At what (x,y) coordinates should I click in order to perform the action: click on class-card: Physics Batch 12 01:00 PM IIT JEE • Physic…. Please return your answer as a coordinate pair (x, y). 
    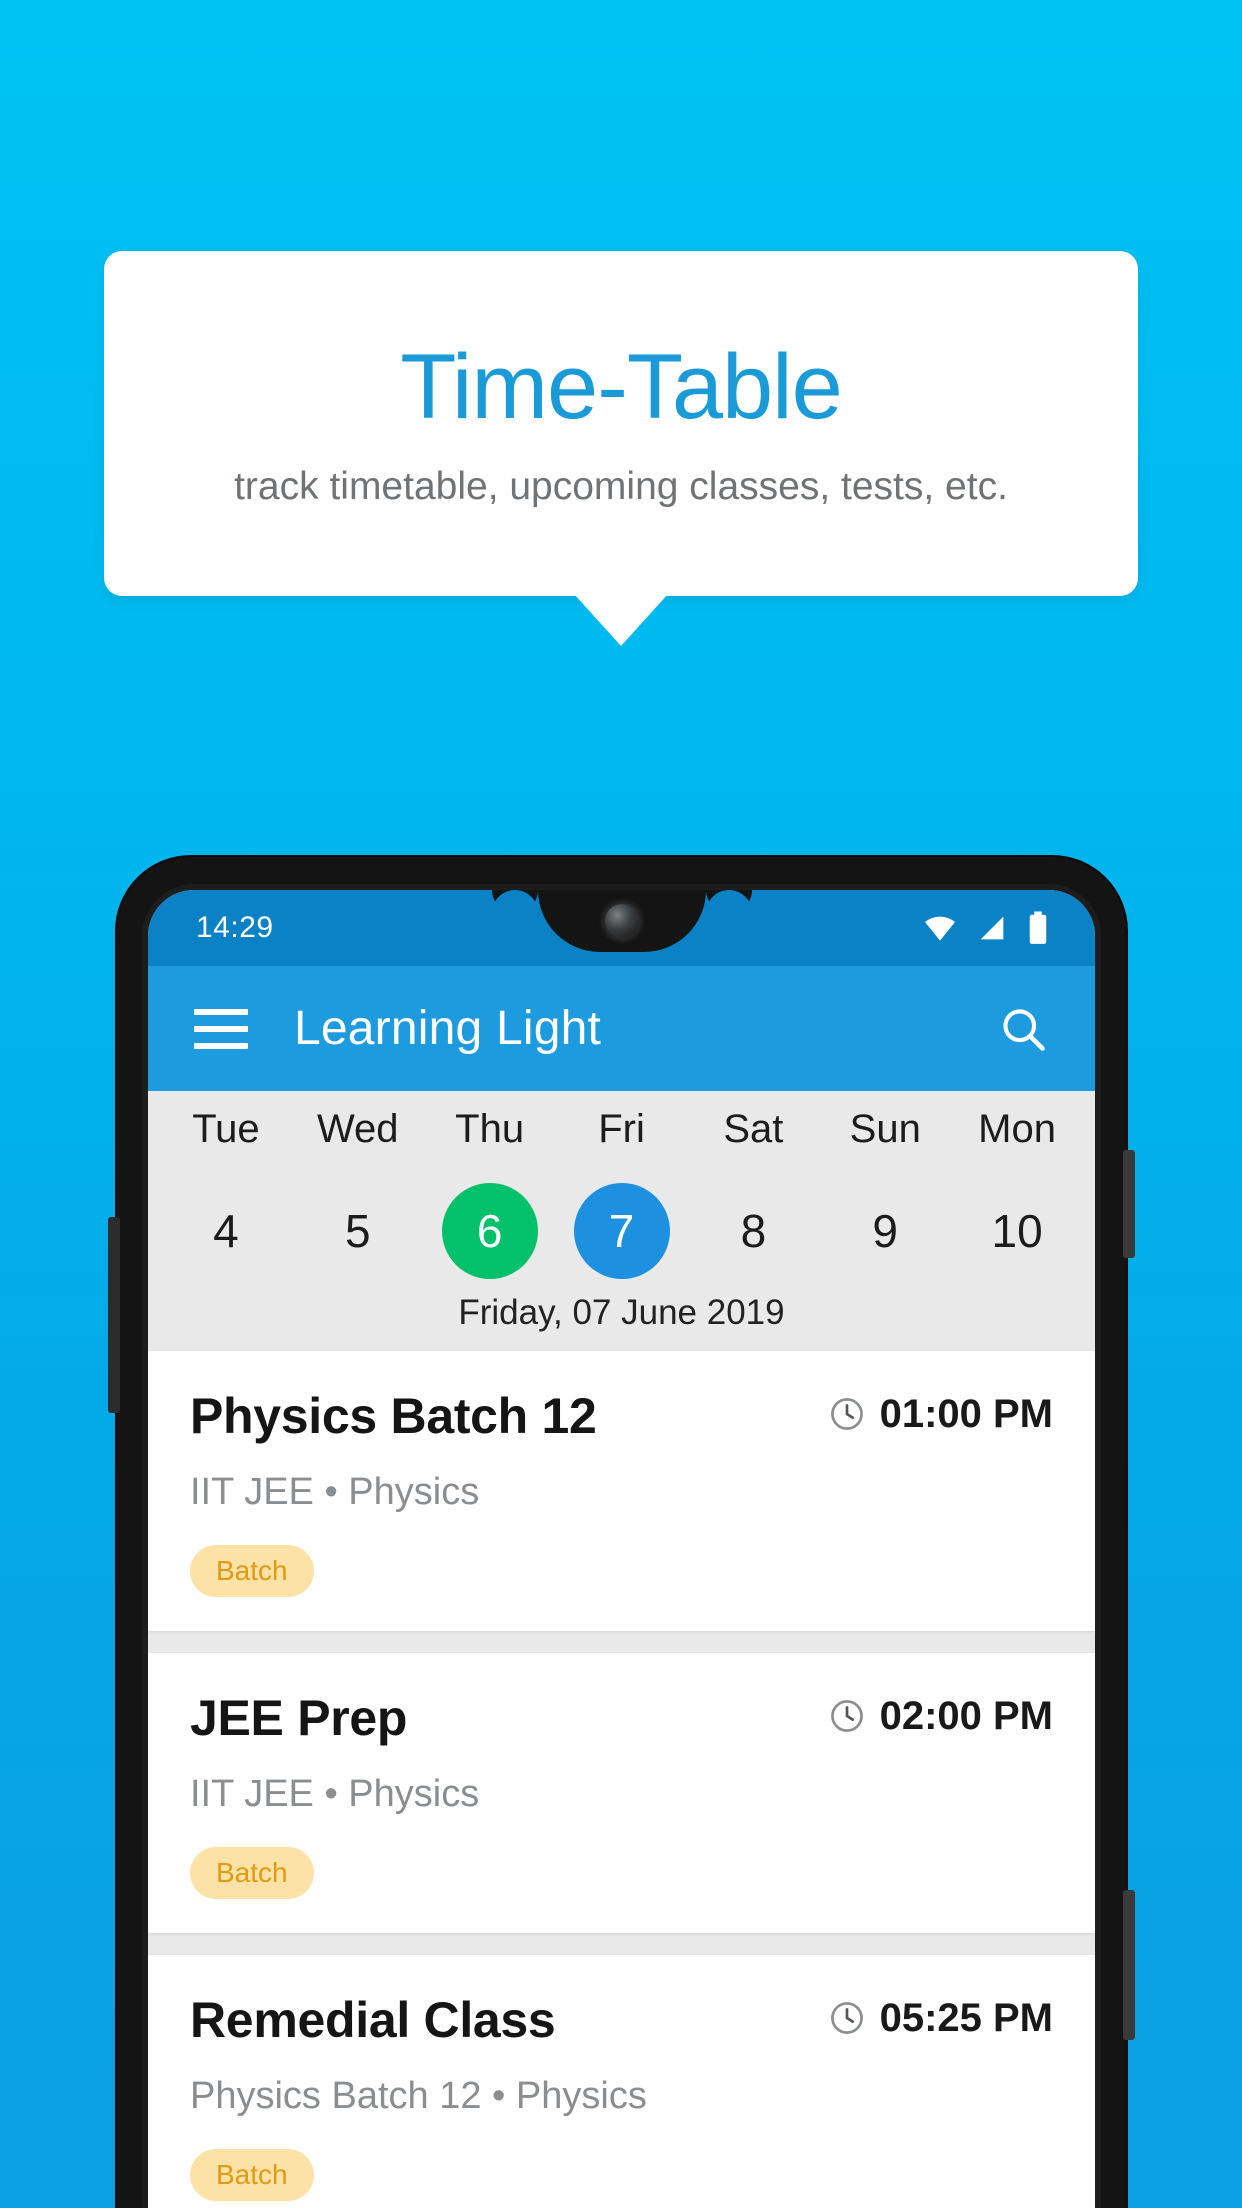
    Looking at the image, I should click on (621, 1491).